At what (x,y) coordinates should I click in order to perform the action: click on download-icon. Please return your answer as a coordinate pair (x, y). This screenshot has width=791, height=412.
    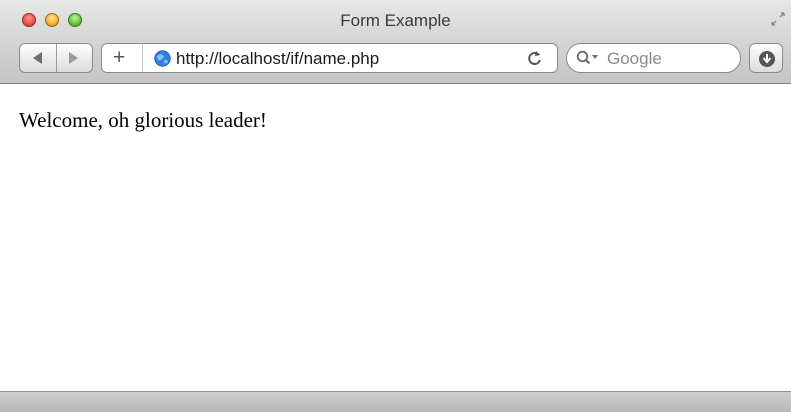
    Looking at the image, I should click on (767, 59).